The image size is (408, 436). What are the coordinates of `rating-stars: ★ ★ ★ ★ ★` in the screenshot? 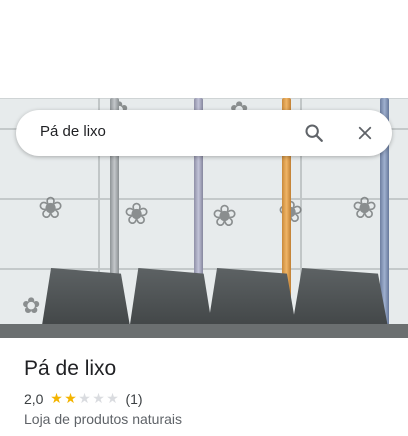 It's located at (84, 399).